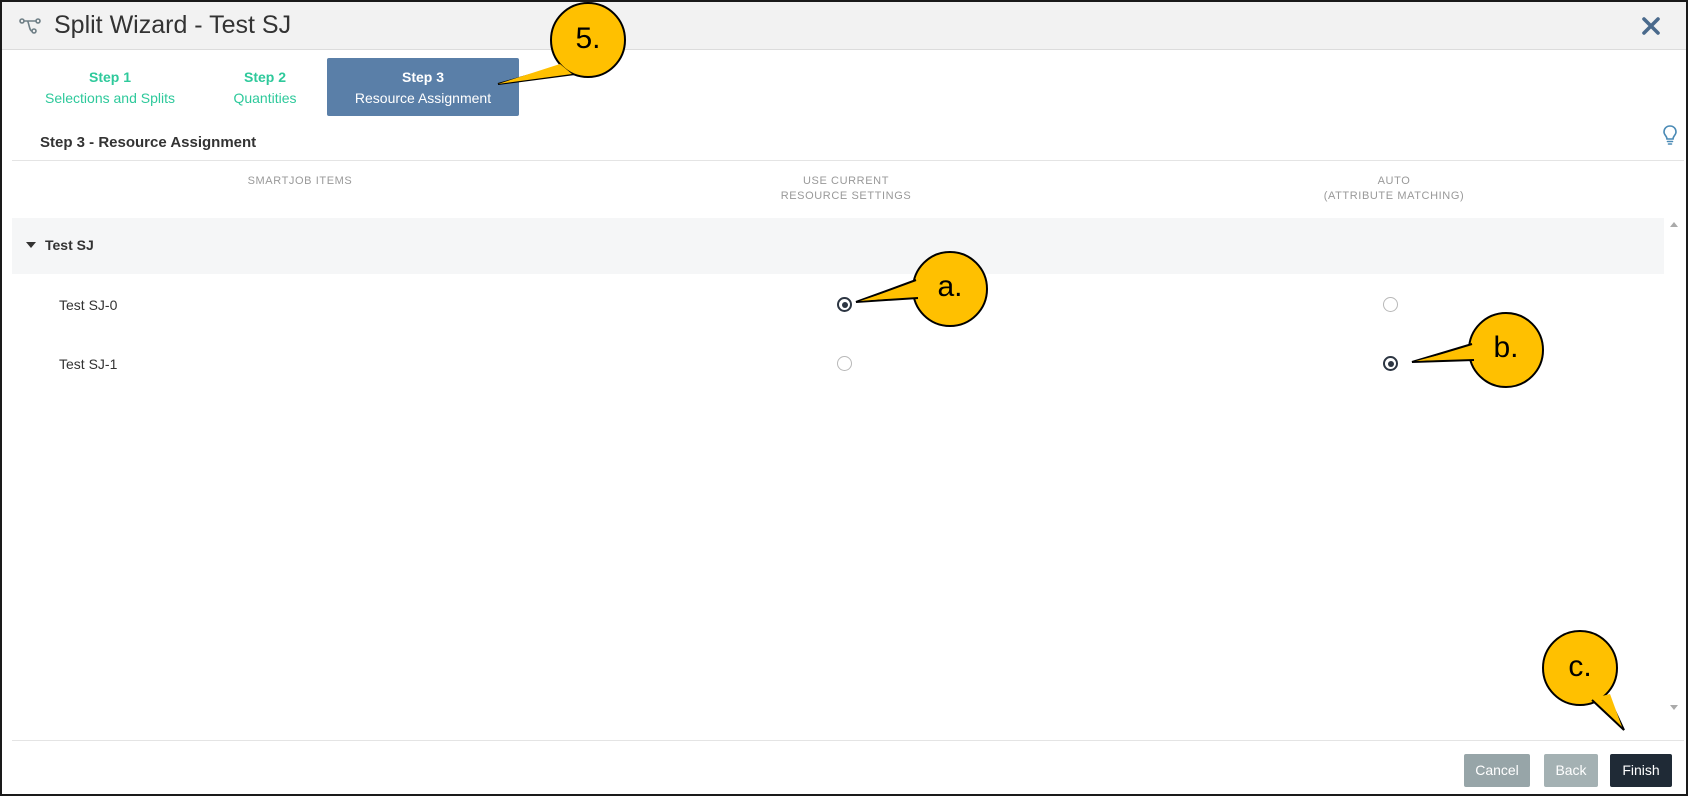 This screenshot has height=796, width=1688. I want to click on group-label: Test SJ, so click(69, 245).